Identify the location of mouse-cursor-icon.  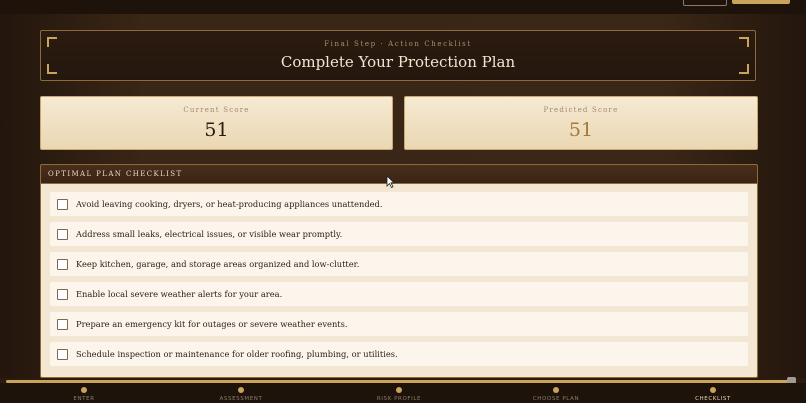
(390, 181).